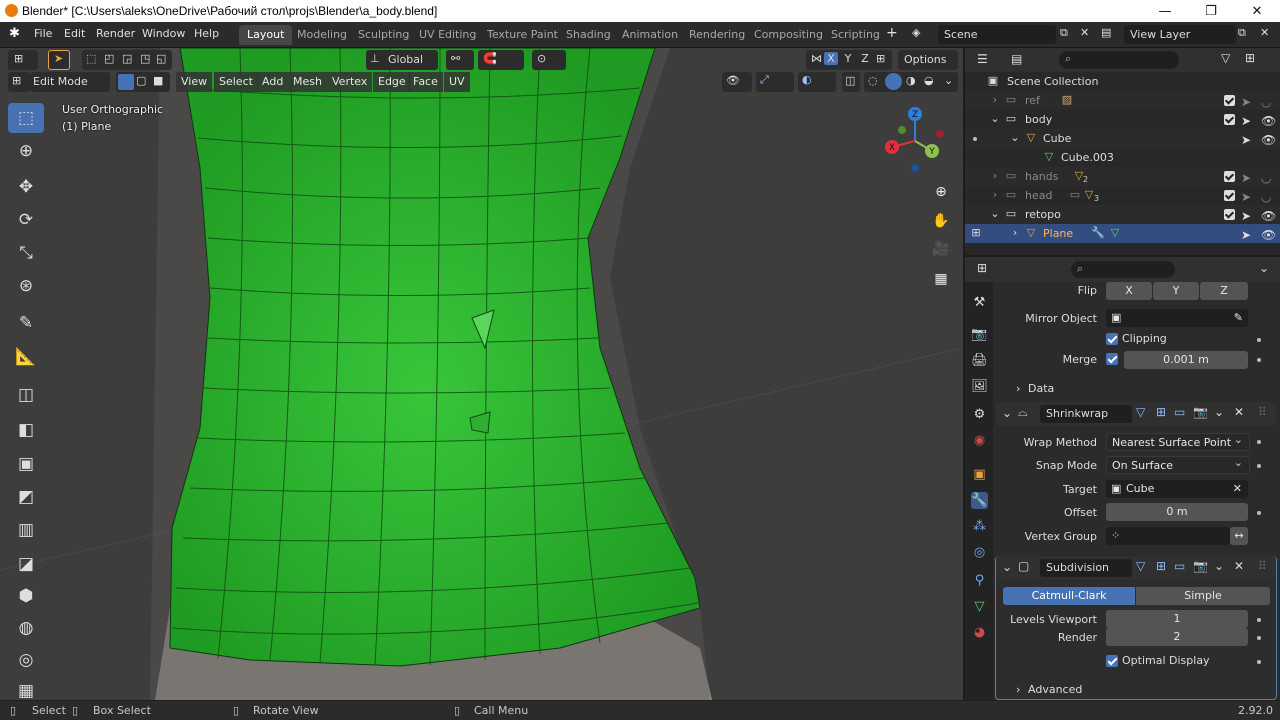 This screenshot has width=1280, height=720. What do you see at coordinates (26, 357) in the screenshot?
I see `measure-tool-icon: 📐` at bounding box center [26, 357].